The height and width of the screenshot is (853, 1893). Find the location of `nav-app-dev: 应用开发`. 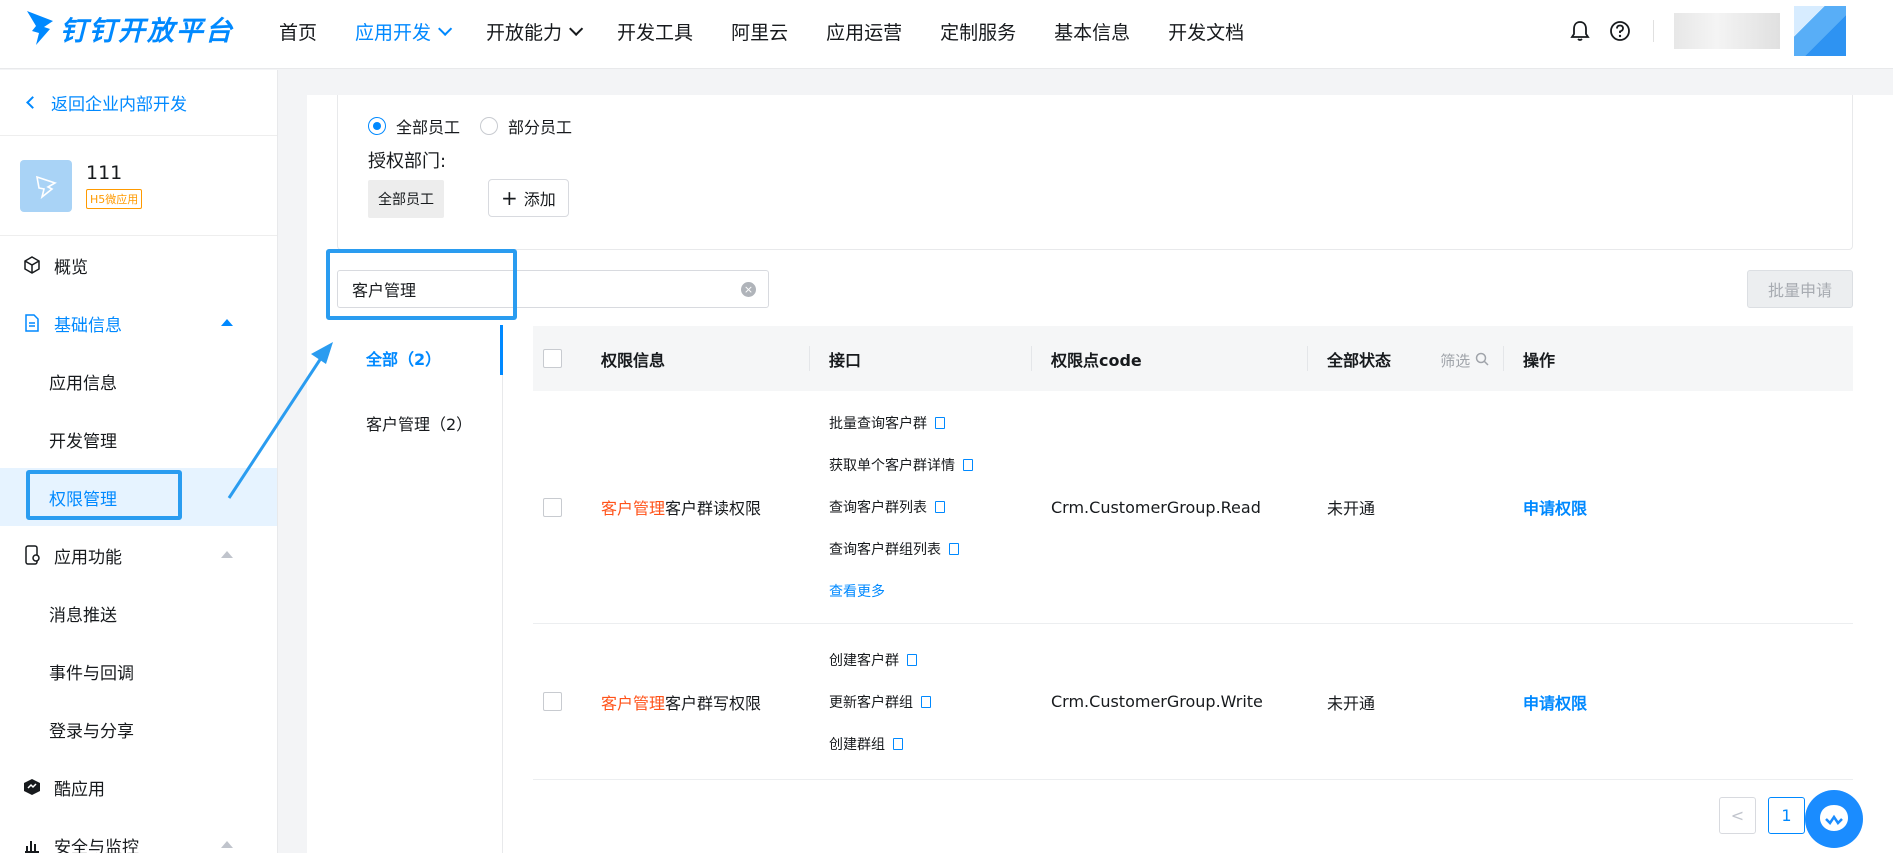

nav-app-dev: 应用开发 is located at coordinates (404, 31).